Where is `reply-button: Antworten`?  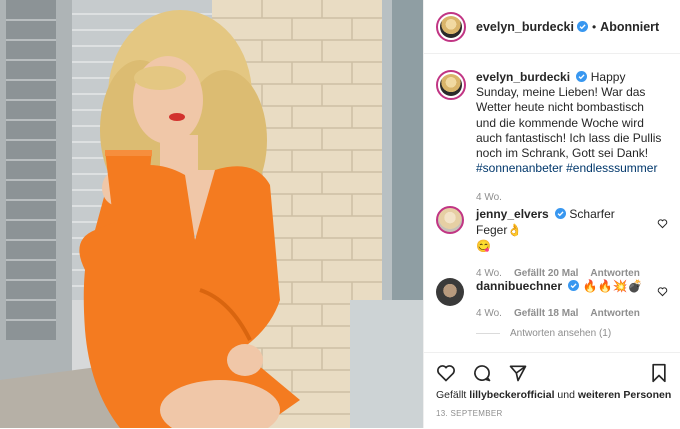 reply-button: Antworten is located at coordinates (614, 314).